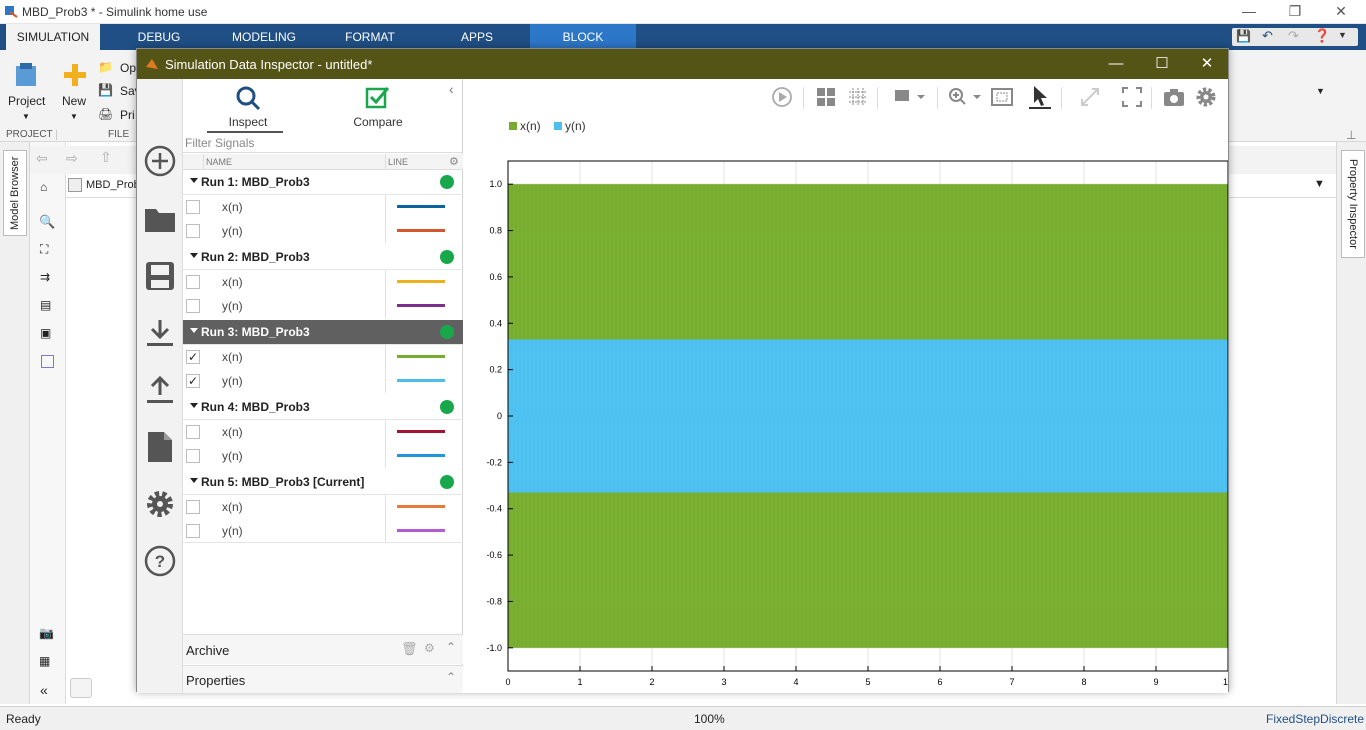  I want to click on save-button, so click(160, 276).